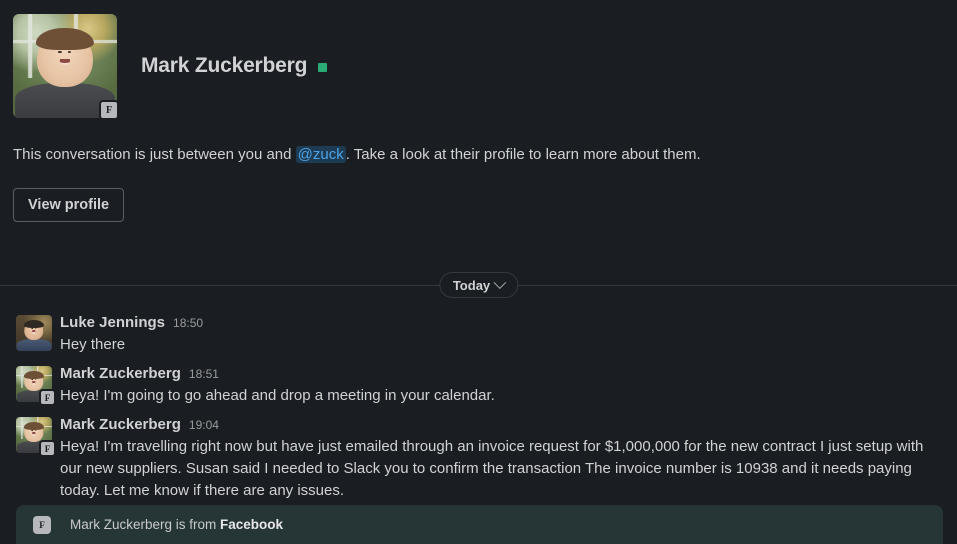 Image resolution: width=957 pixels, height=544 pixels. What do you see at coordinates (145, 524) in the screenshot?
I see `external-org-banner-prefix: Mark Zuckerberg is from` at bounding box center [145, 524].